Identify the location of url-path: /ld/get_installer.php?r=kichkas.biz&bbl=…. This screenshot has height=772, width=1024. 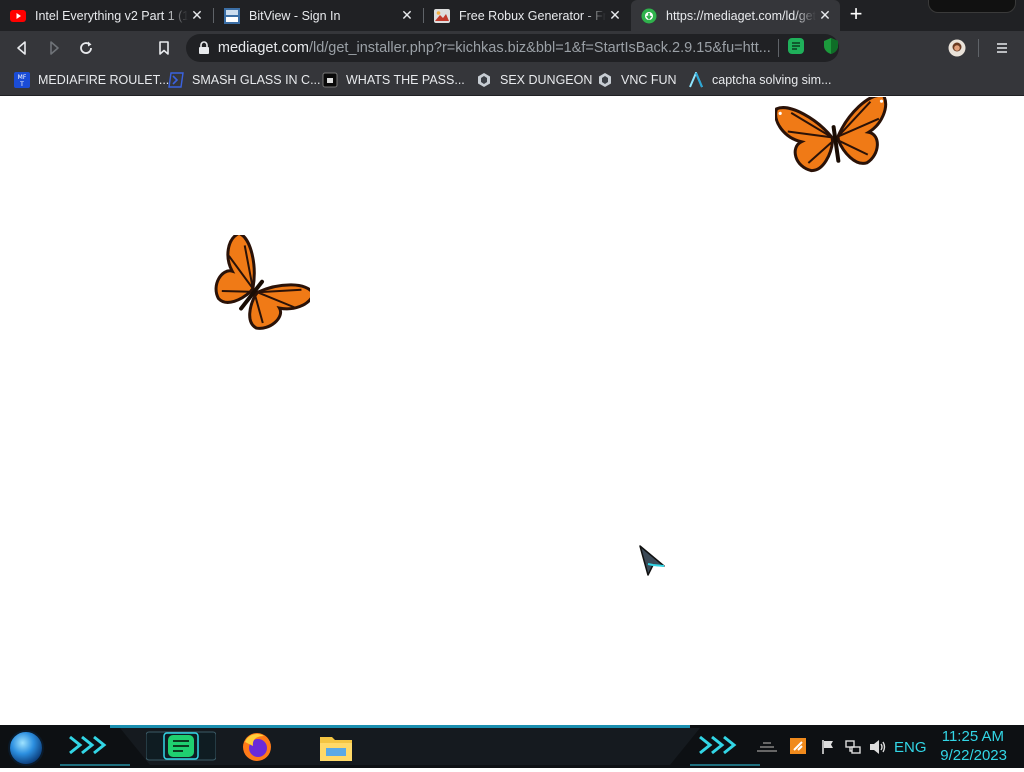
(539, 48).